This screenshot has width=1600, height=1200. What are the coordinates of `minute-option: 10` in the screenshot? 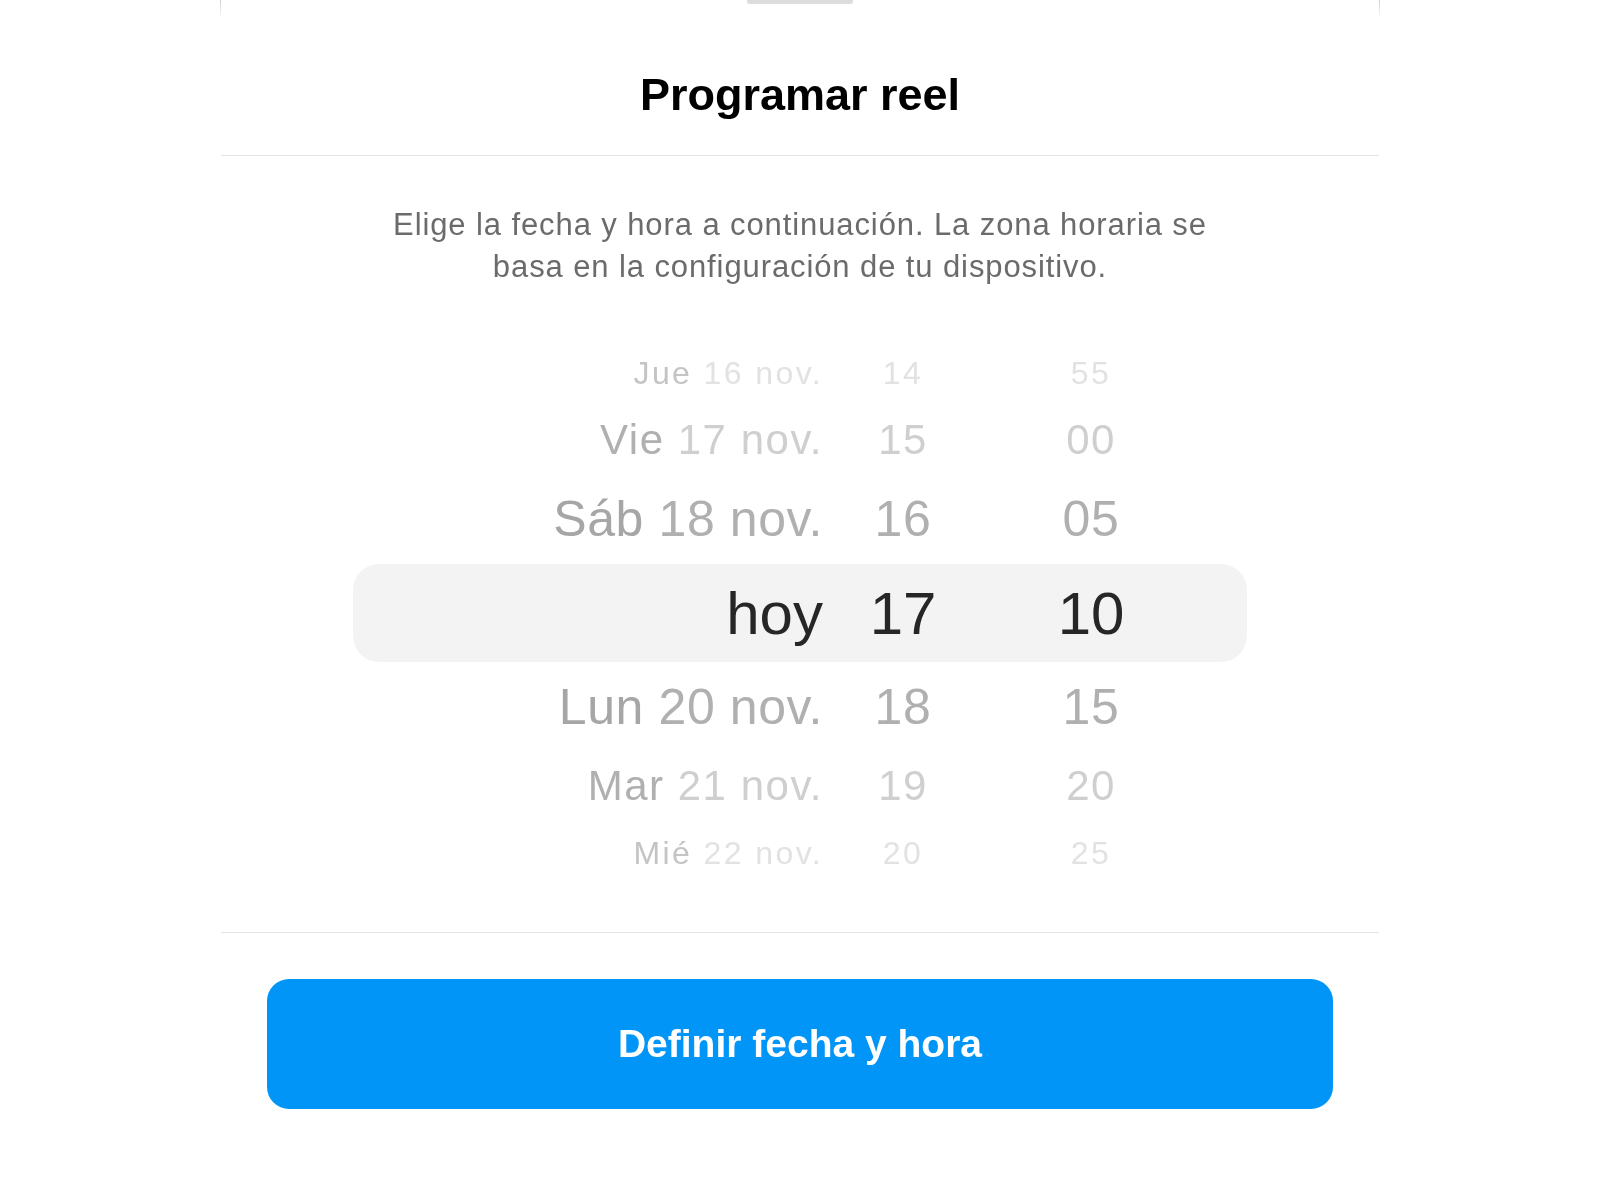 It's located at (1091, 613).